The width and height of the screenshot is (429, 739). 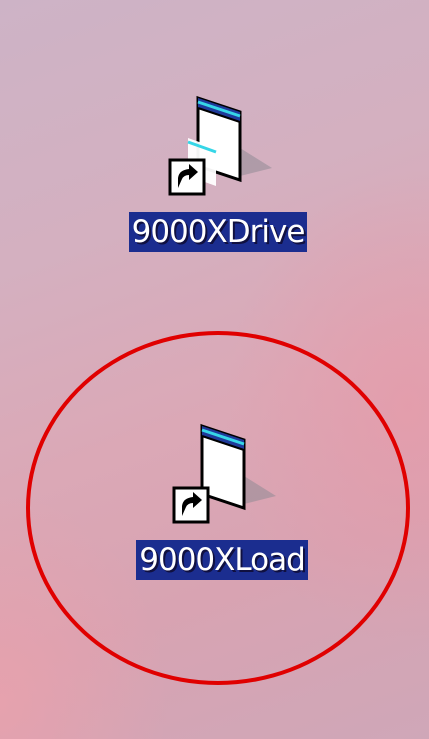 I want to click on shortcut-label: 9000XLoad, so click(x=222, y=560).